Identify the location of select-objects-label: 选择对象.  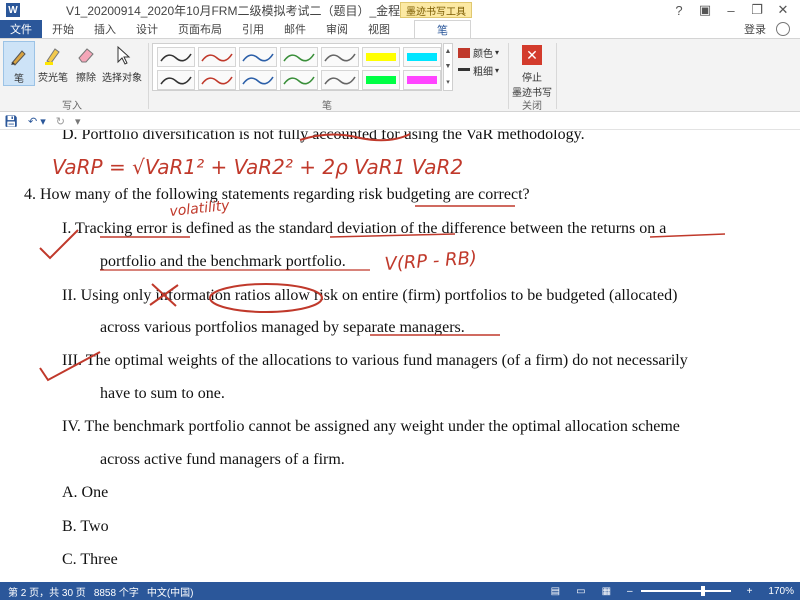
(122, 78).